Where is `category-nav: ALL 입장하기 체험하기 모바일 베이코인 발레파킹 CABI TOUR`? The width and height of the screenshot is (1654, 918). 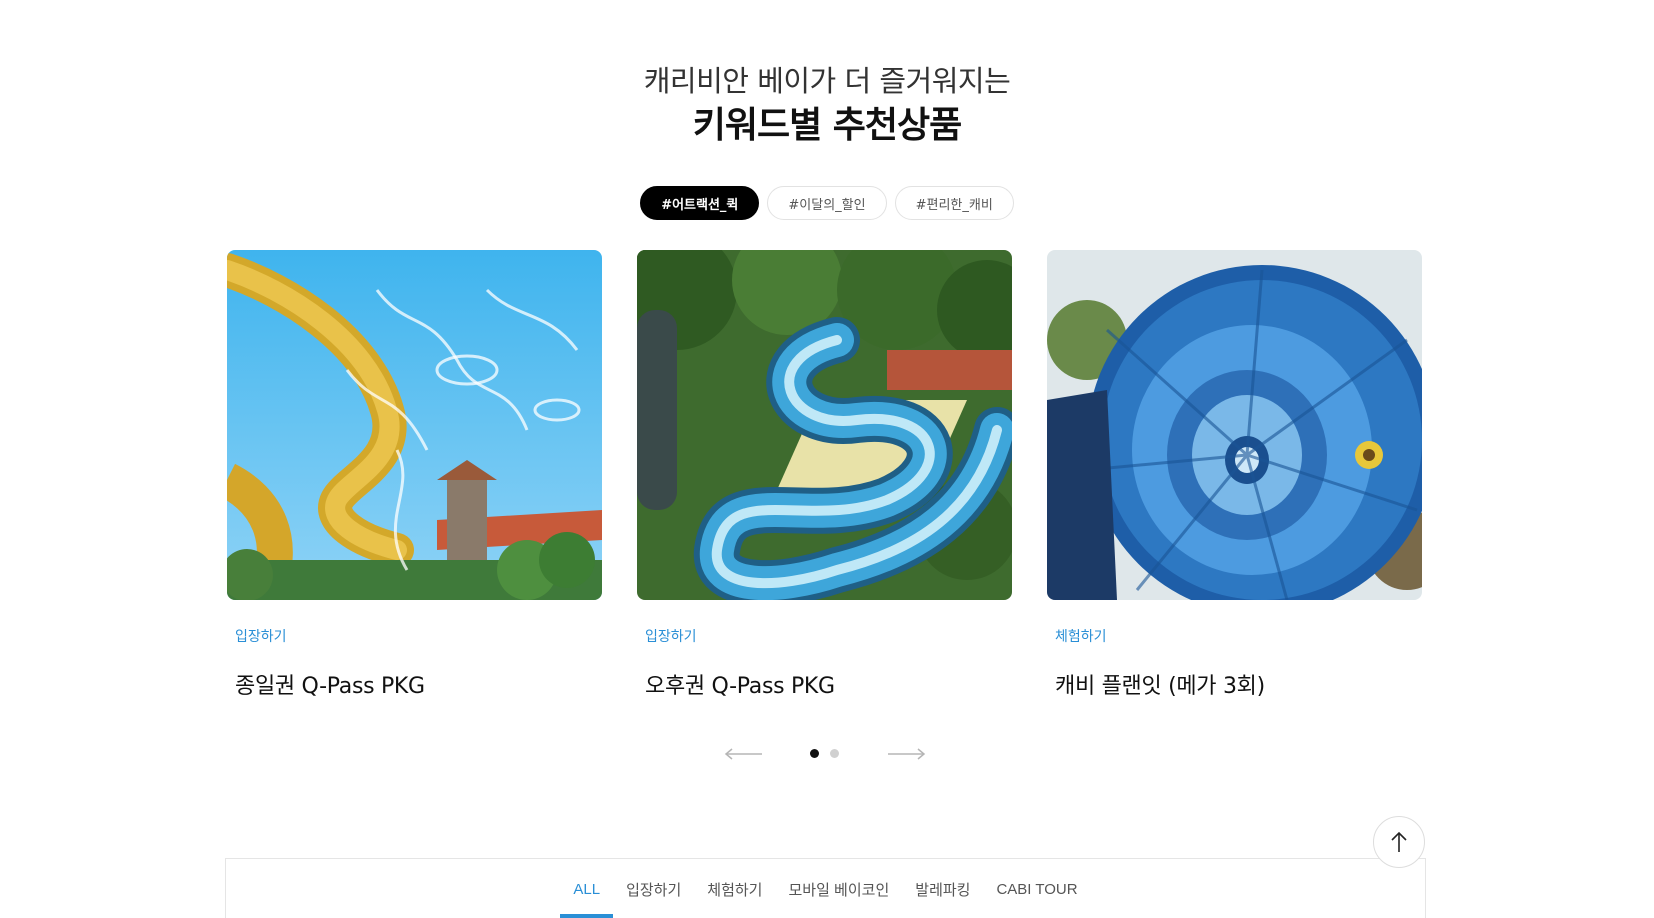 category-nav: ALL 입장하기 체험하기 모바일 베이코인 발레파킹 CABI TOUR is located at coordinates (825, 888).